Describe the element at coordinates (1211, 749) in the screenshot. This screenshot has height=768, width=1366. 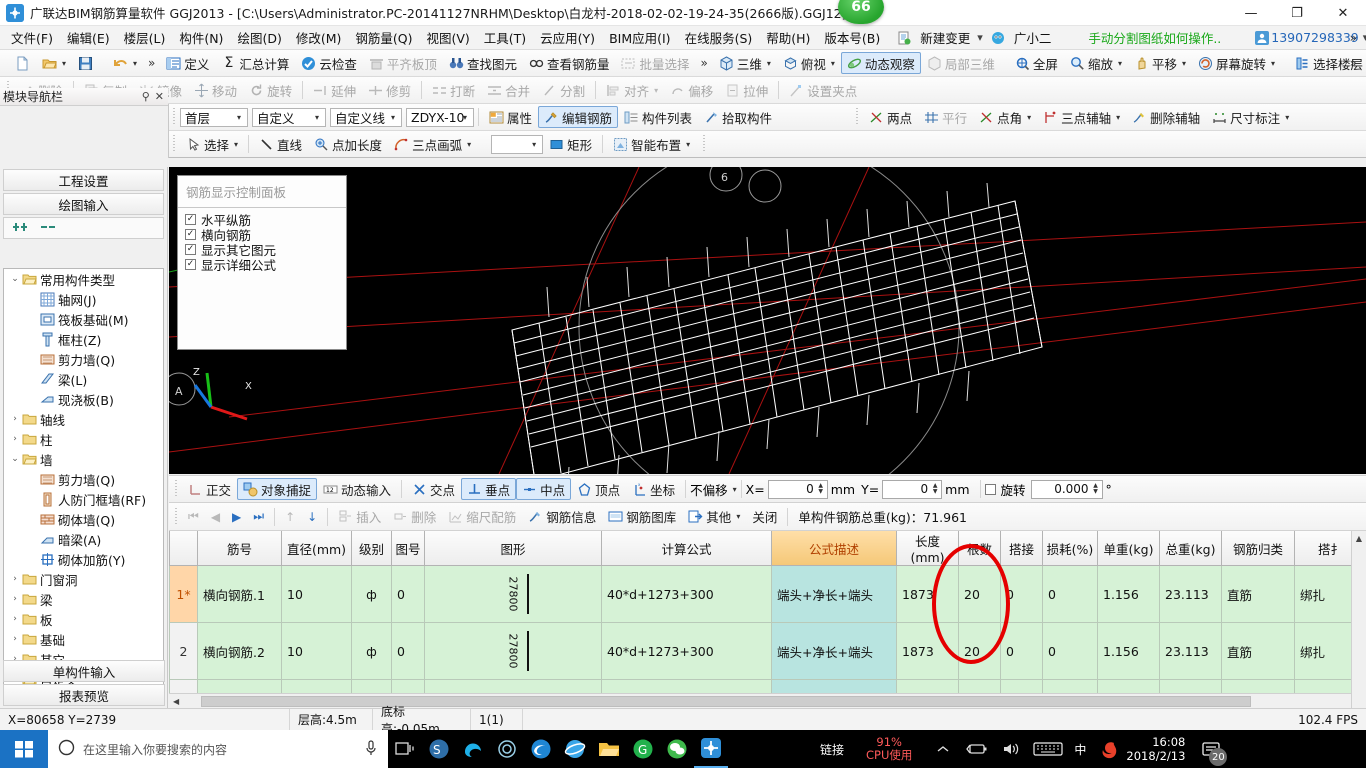
I see `action-center-icon: 20` at that location.